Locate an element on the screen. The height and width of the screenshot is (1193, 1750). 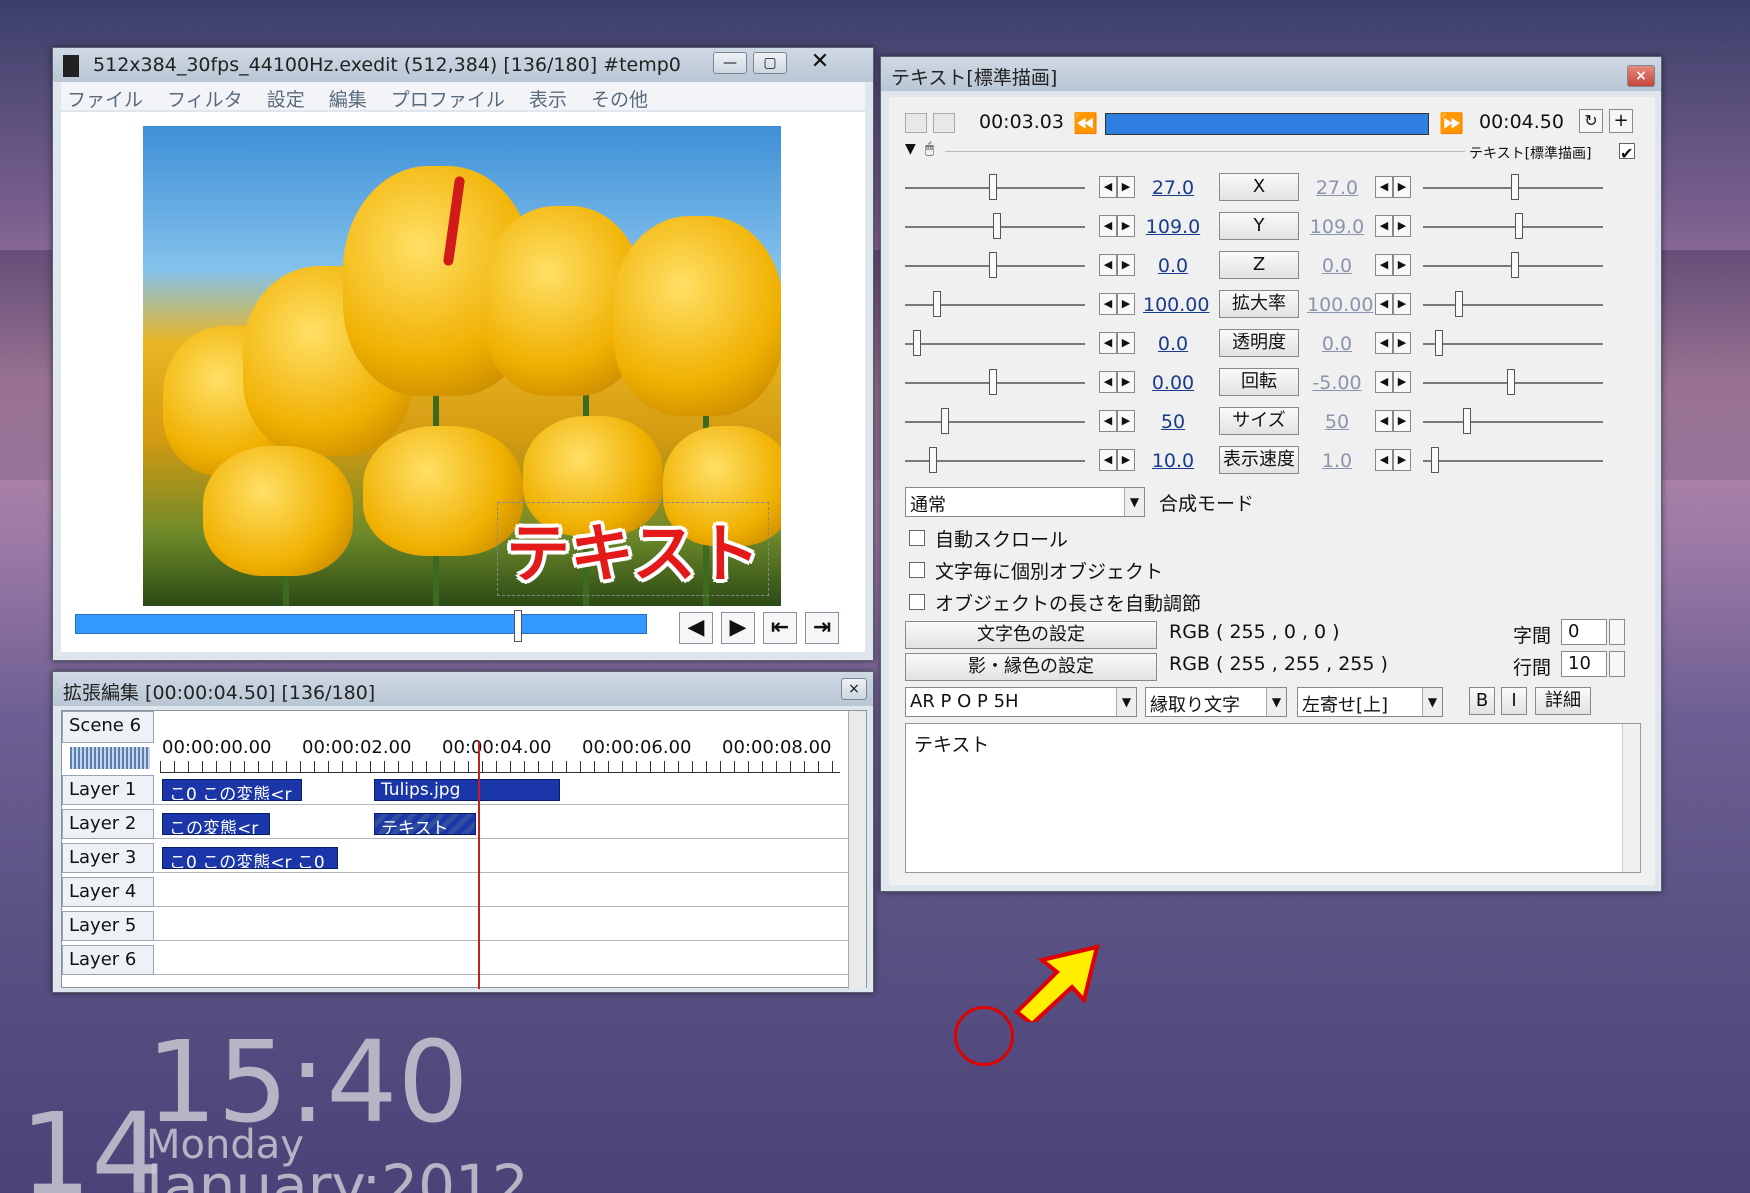
go-start-button: ⇤ is located at coordinates (780, 628).